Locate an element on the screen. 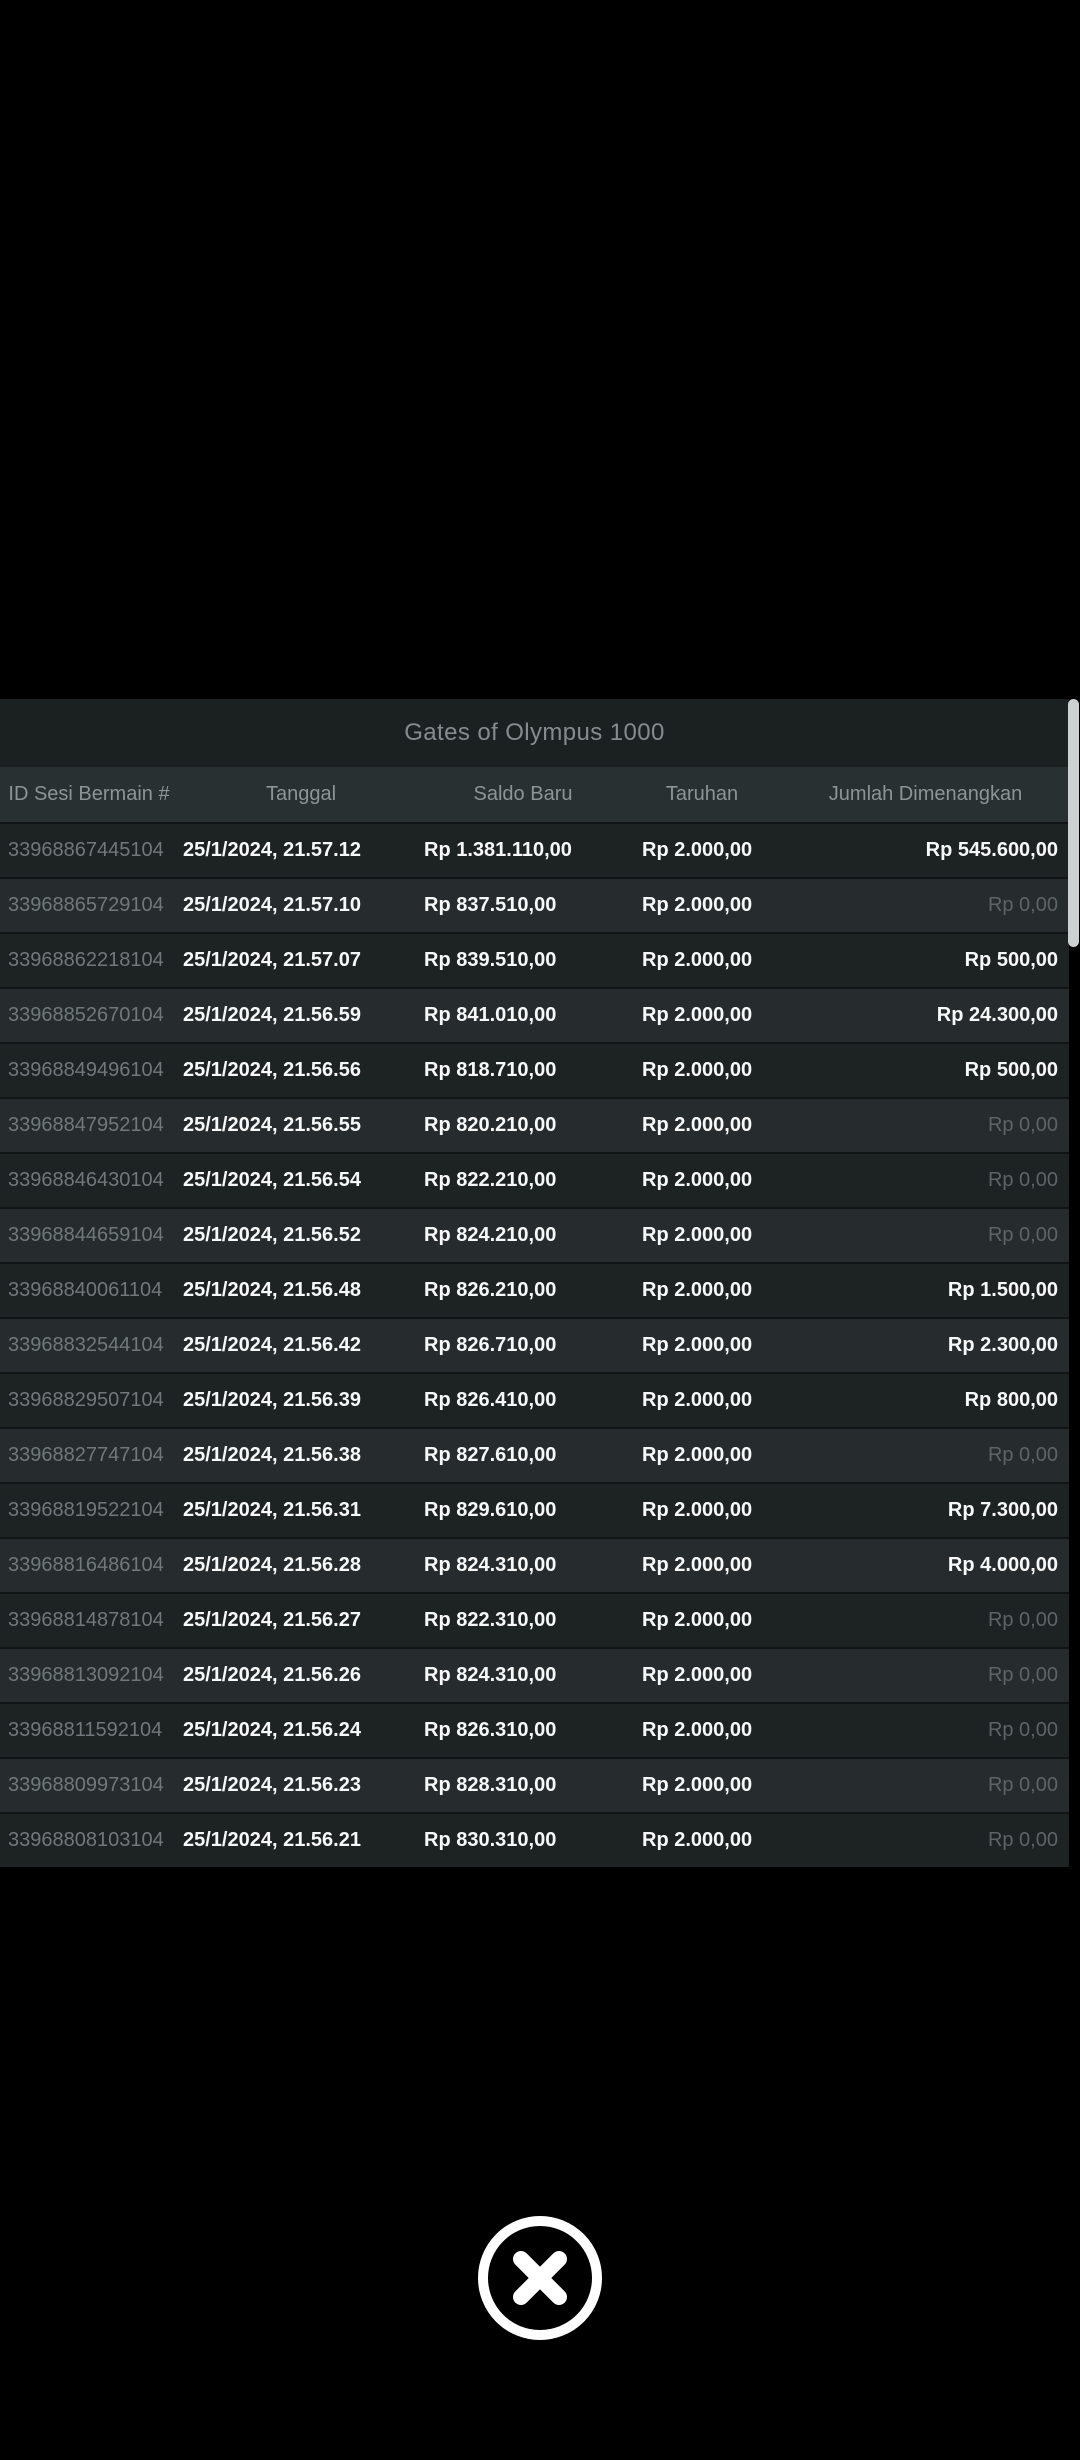 The height and width of the screenshot is (2460, 1080). cell-session-id: 33968844659104 is located at coordinates (86, 1235).